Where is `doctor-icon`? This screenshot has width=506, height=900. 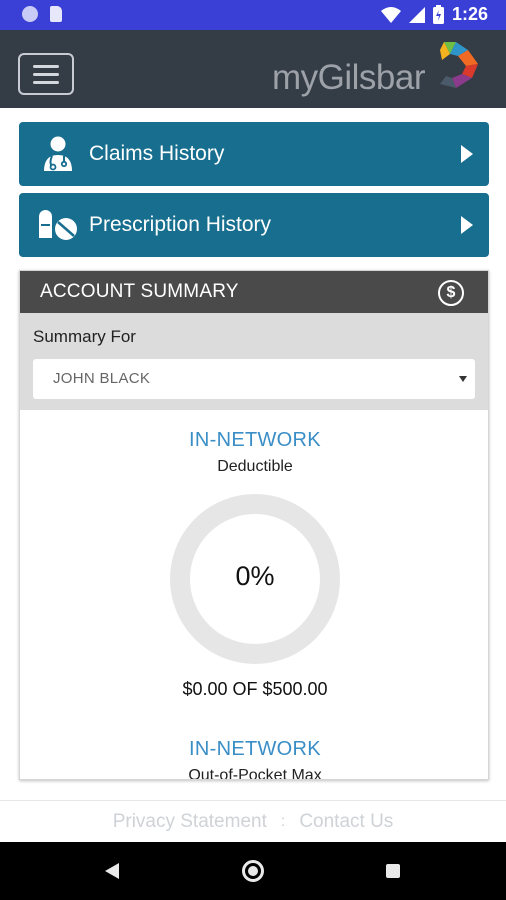 doctor-icon is located at coordinates (58, 154).